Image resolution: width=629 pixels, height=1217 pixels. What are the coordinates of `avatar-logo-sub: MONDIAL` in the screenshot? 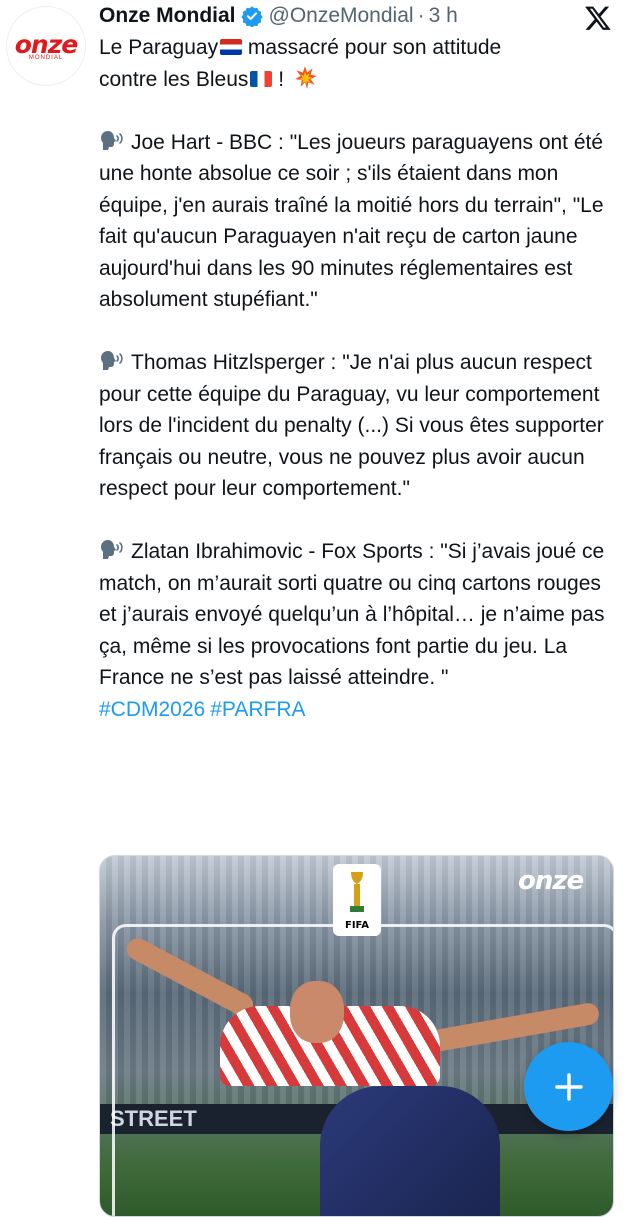 It's located at (46, 57).